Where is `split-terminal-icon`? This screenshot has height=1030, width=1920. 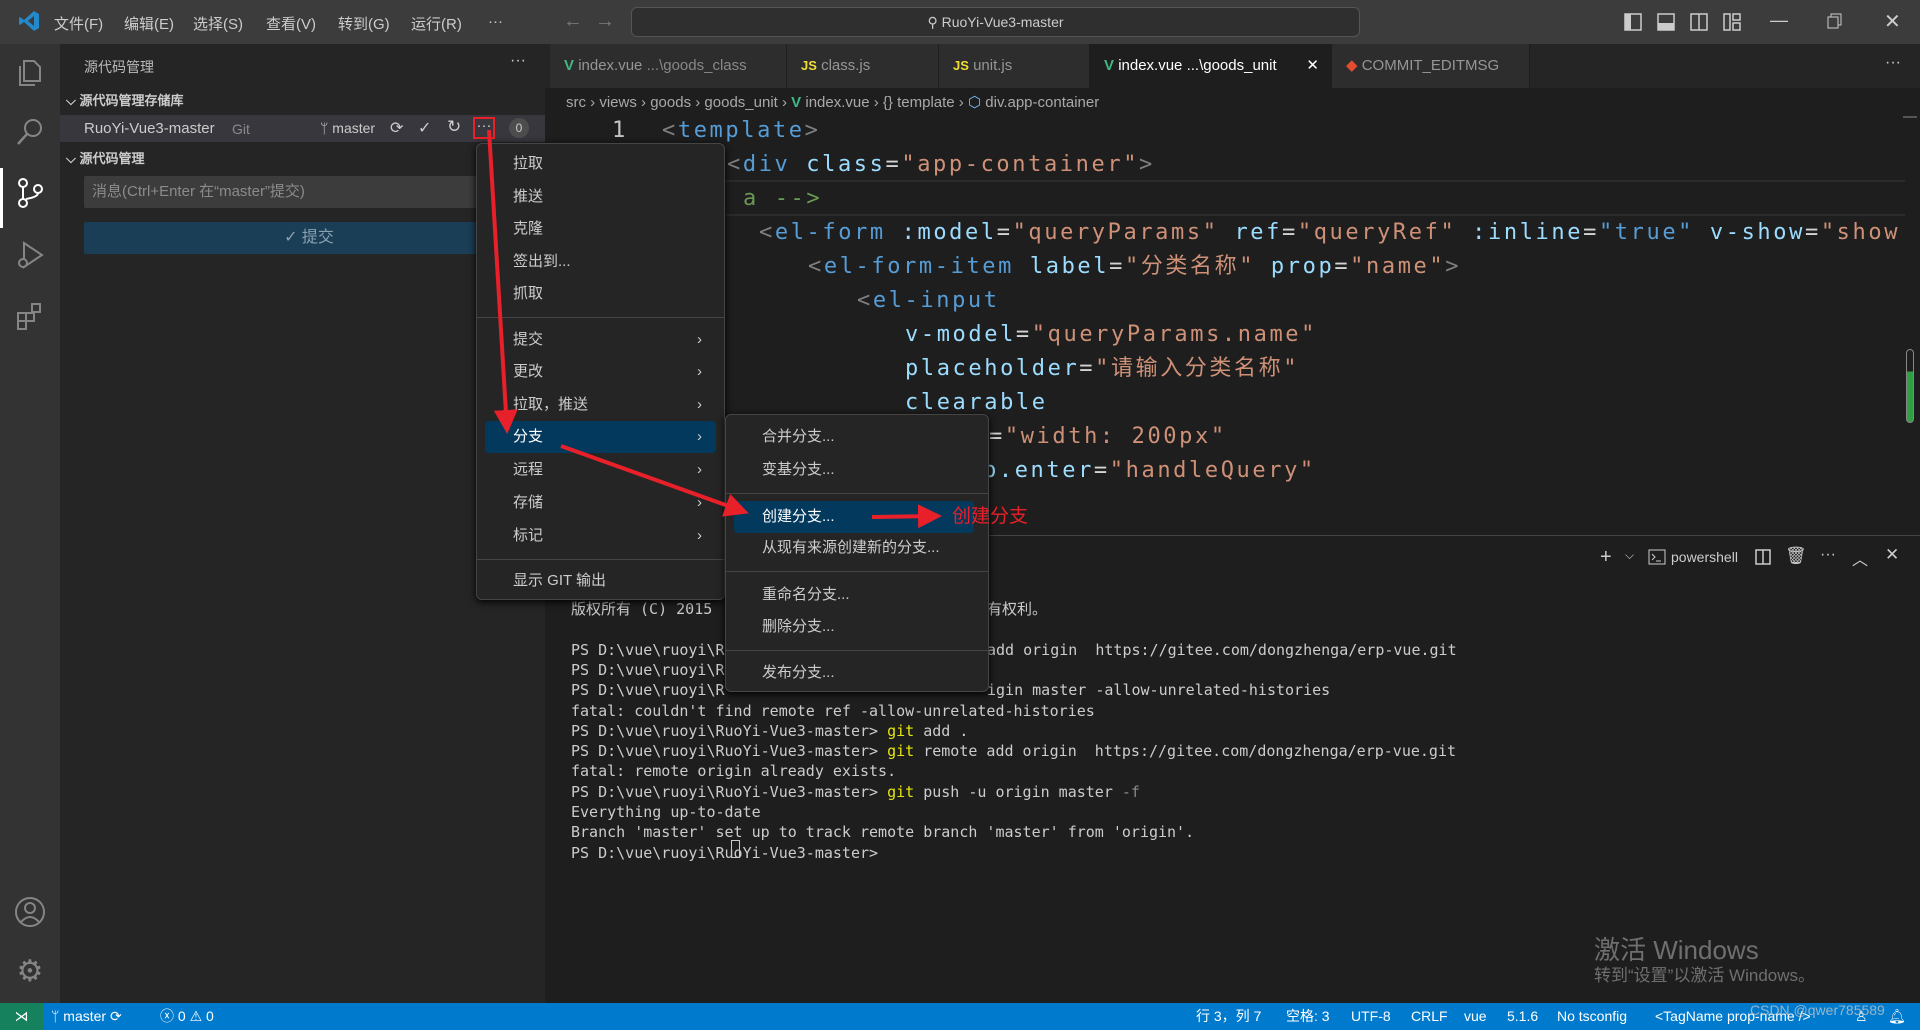 split-terminal-icon is located at coordinates (1763, 557).